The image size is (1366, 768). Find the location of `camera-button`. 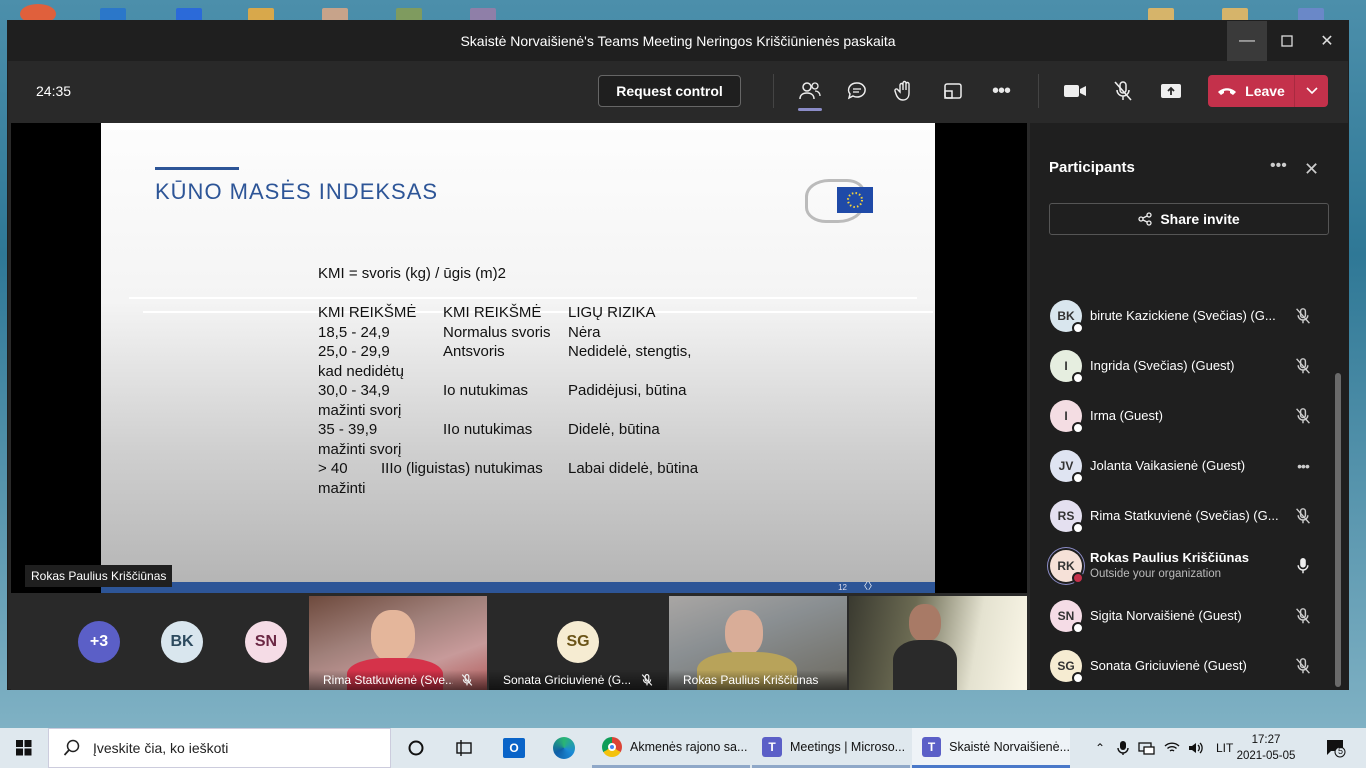

camera-button is located at coordinates (1075, 91).